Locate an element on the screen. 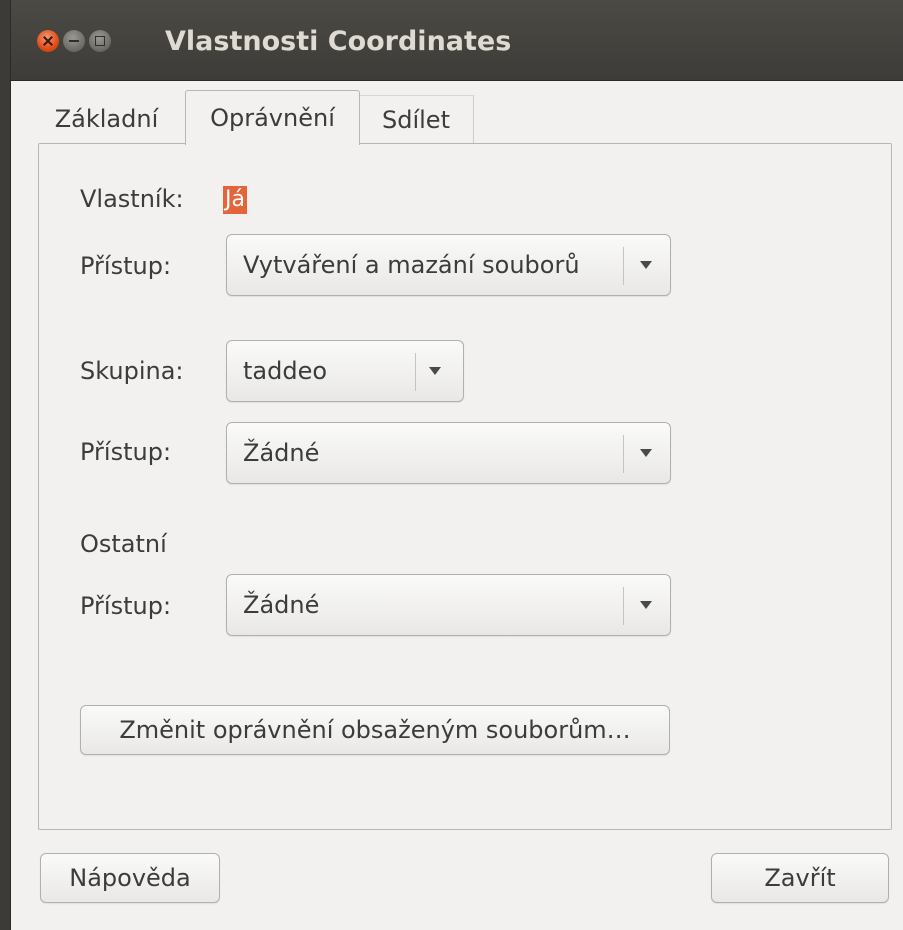 The image size is (903, 930). owner-value: Já is located at coordinates (235, 200).